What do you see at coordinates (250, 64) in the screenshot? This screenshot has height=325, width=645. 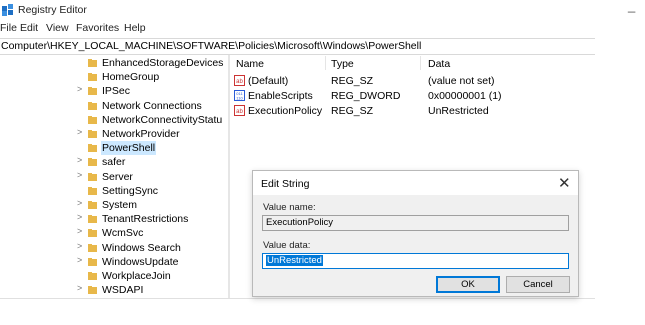 I see `column-header-name: Name` at bounding box center [250, 64].